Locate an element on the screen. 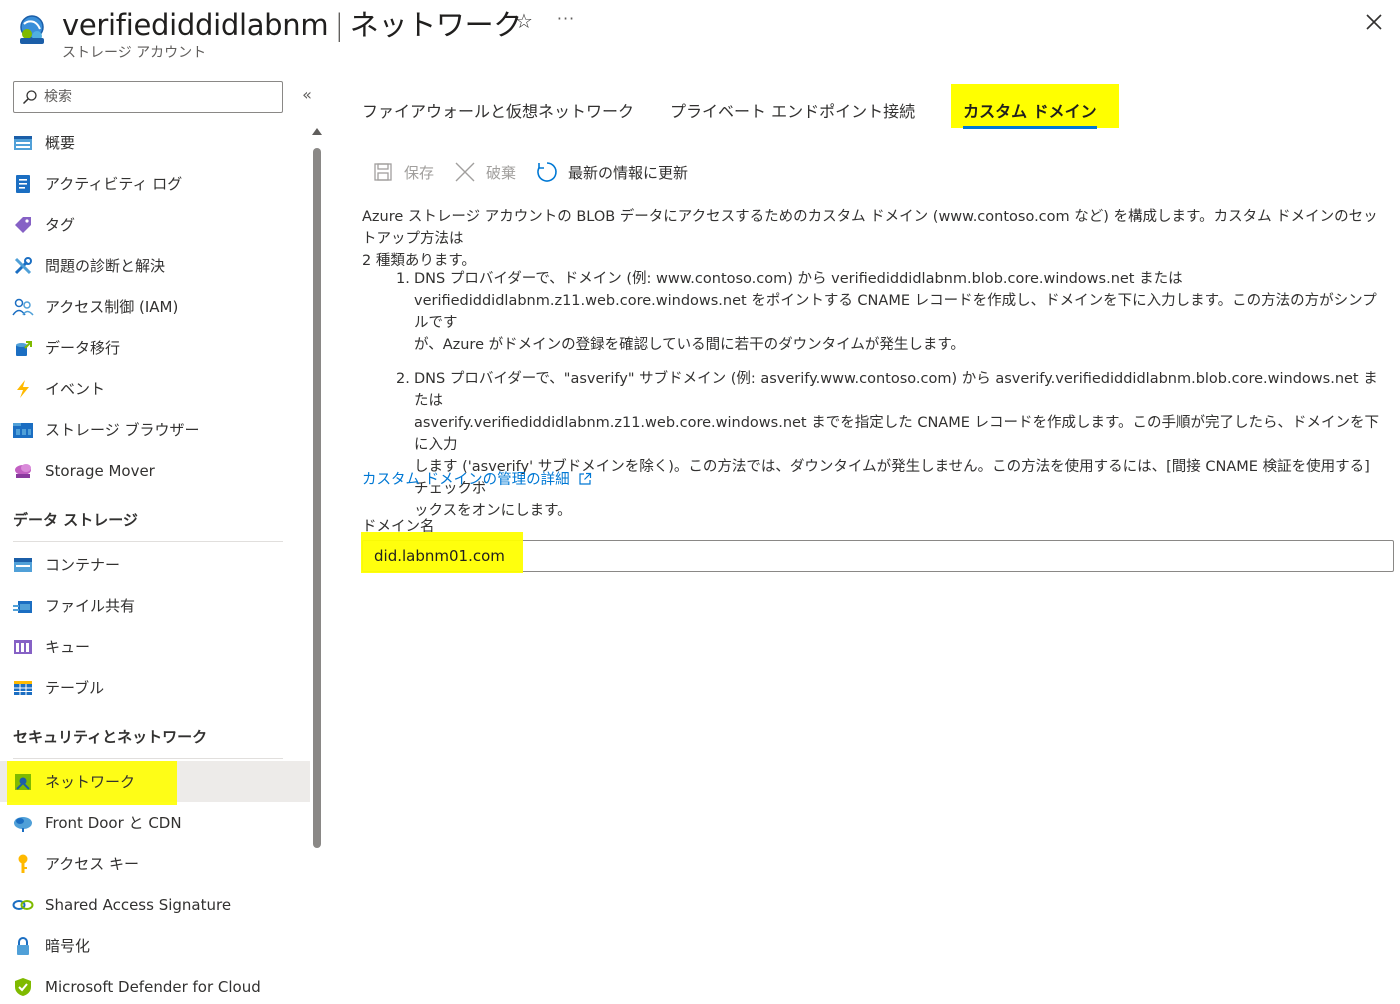 The height and width of the screenshot is (1004, 1400). search-icon is located at coordinates (29, 97).